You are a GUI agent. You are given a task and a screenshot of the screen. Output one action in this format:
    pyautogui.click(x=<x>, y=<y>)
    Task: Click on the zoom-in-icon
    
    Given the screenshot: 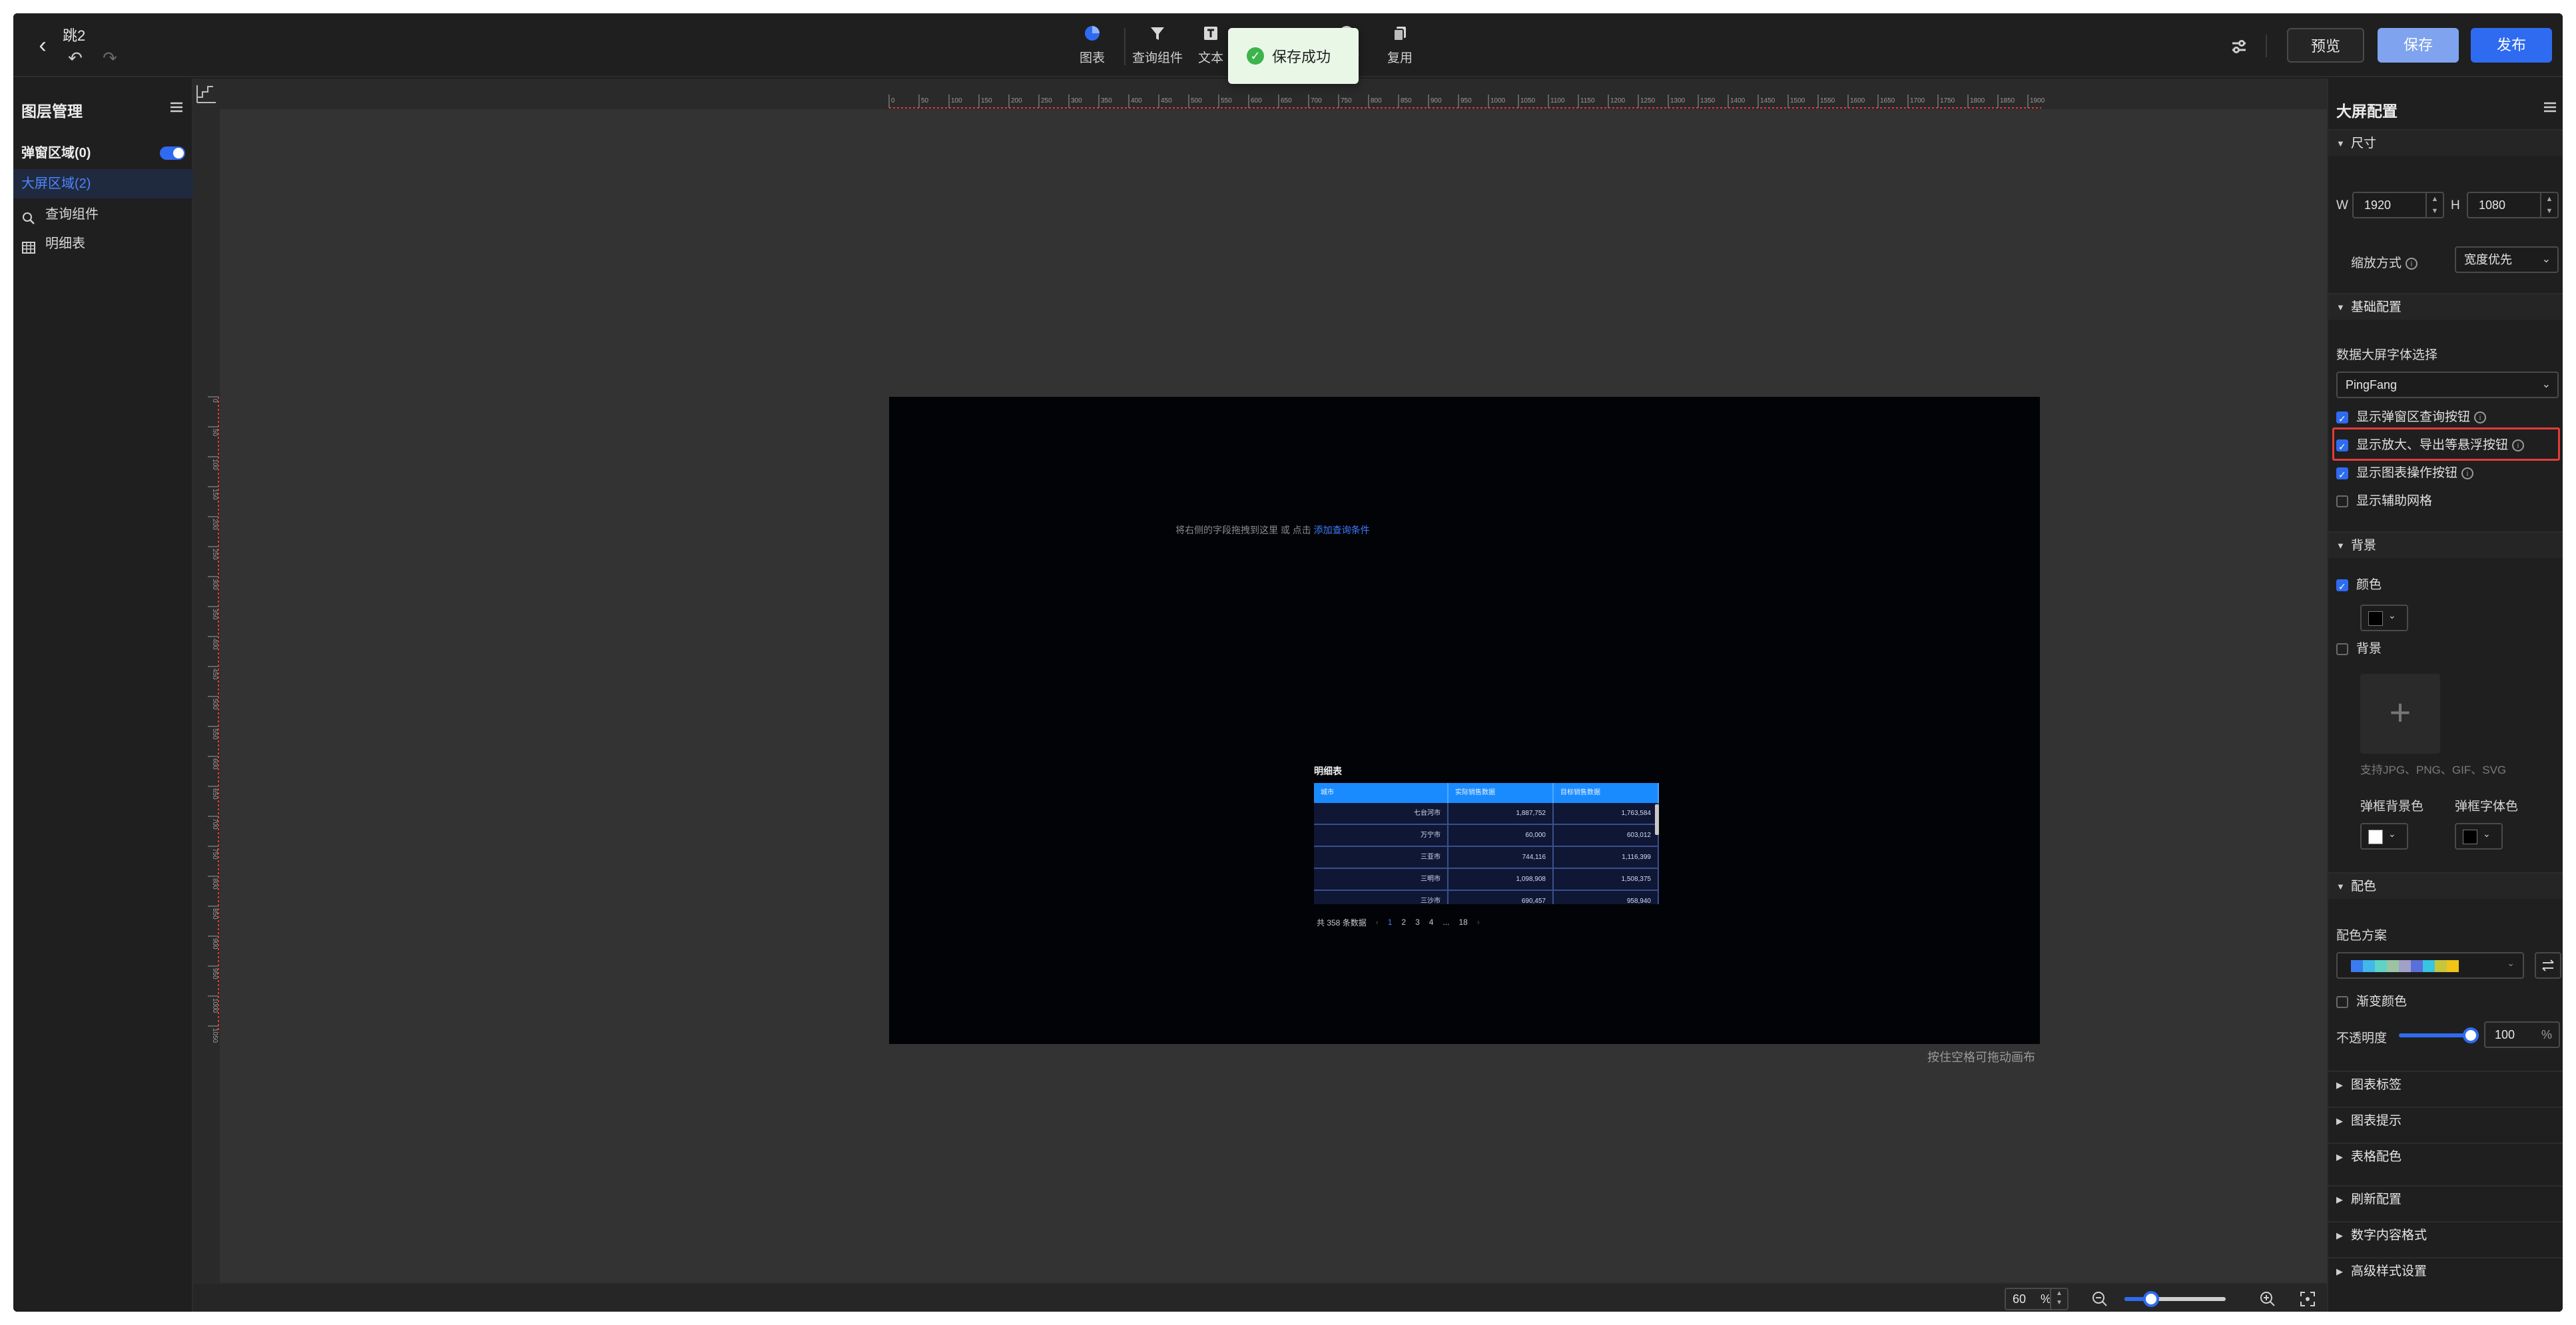 What is the action you would take?
    pyautogui.click(x=2267, y=1299)
    